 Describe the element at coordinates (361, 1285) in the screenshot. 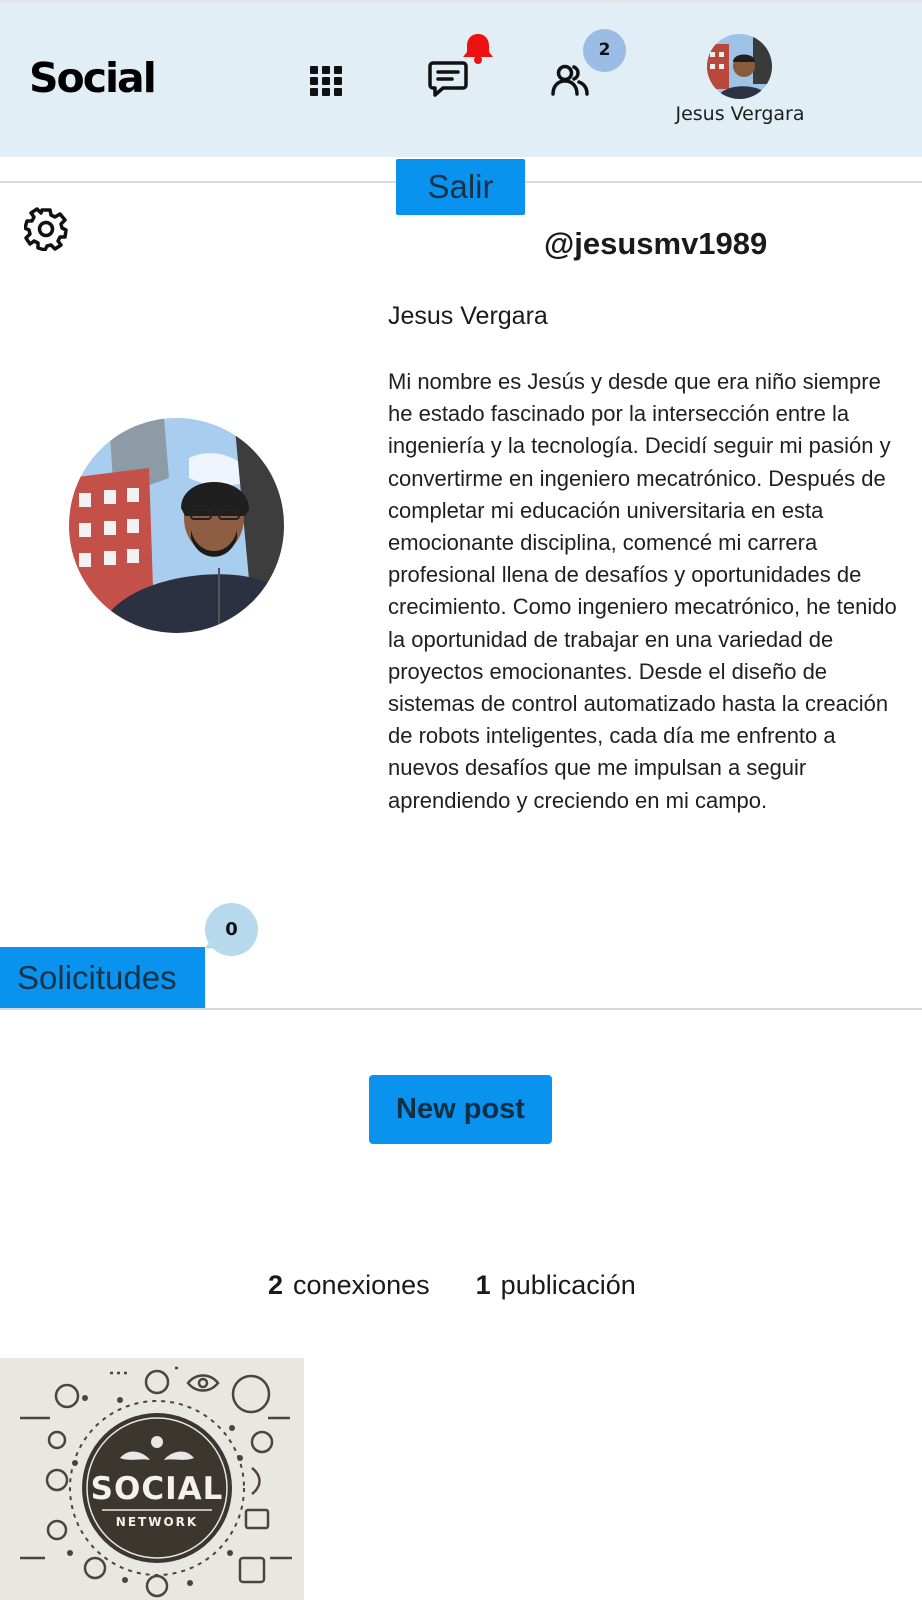

I see `connections-label: conexiones` at that location.